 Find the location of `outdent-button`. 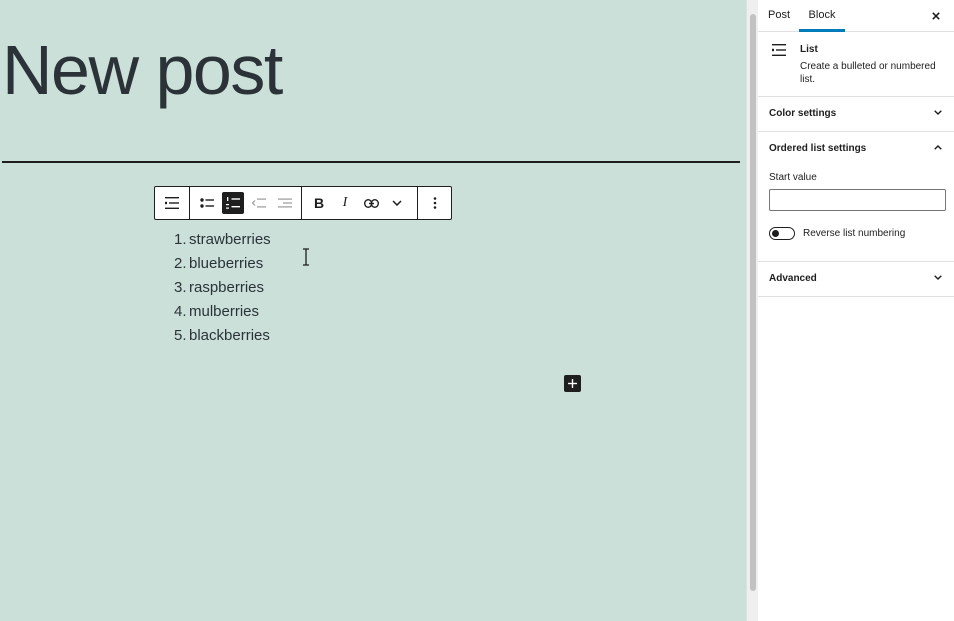

outdent-button is located at coordinates (259, 203).